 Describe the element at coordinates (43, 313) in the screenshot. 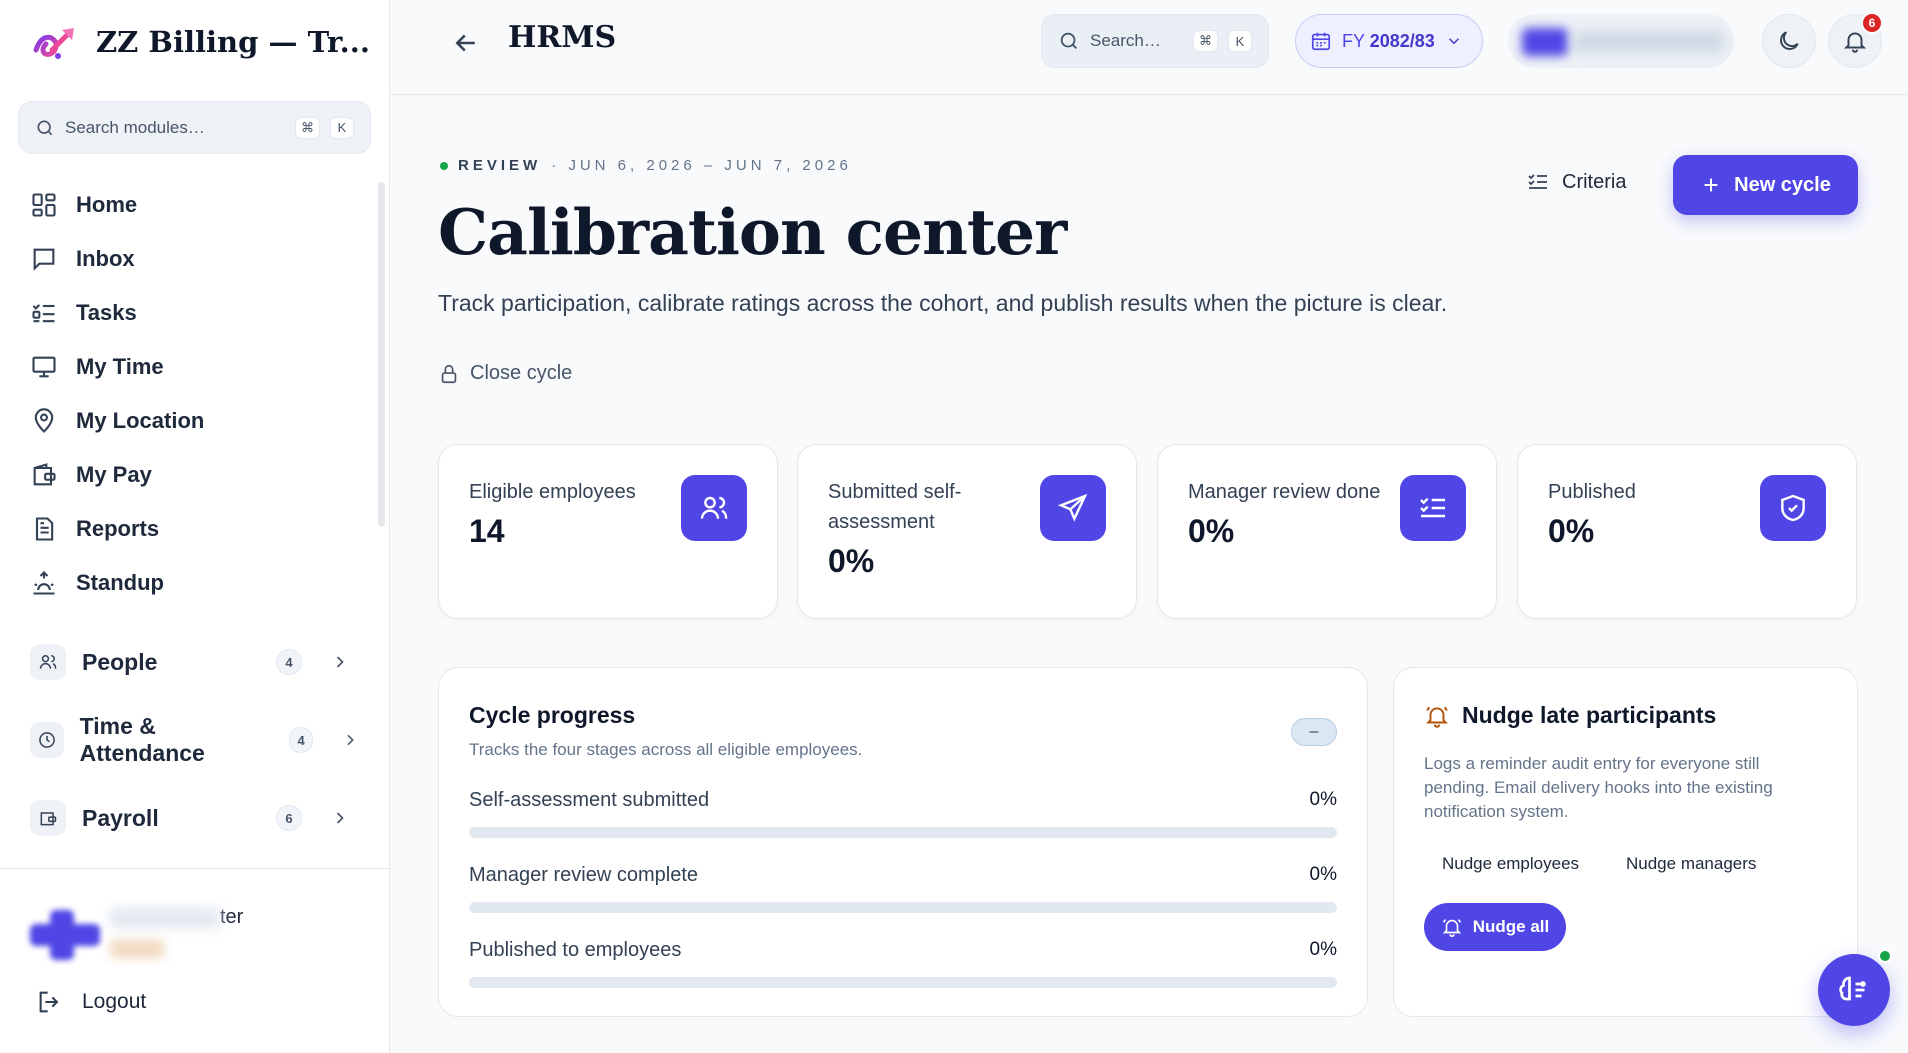

I see `checklist-icon` at that location.